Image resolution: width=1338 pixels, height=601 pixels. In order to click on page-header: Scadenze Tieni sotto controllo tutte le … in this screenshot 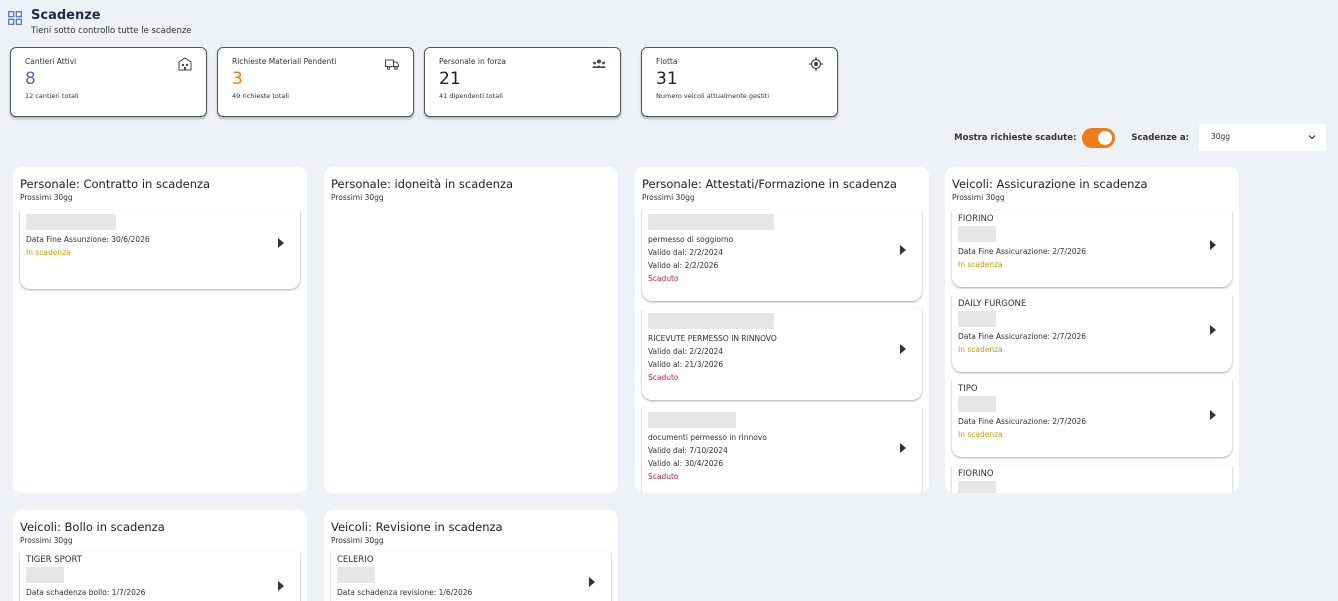, I will do `click(100, 22)`.